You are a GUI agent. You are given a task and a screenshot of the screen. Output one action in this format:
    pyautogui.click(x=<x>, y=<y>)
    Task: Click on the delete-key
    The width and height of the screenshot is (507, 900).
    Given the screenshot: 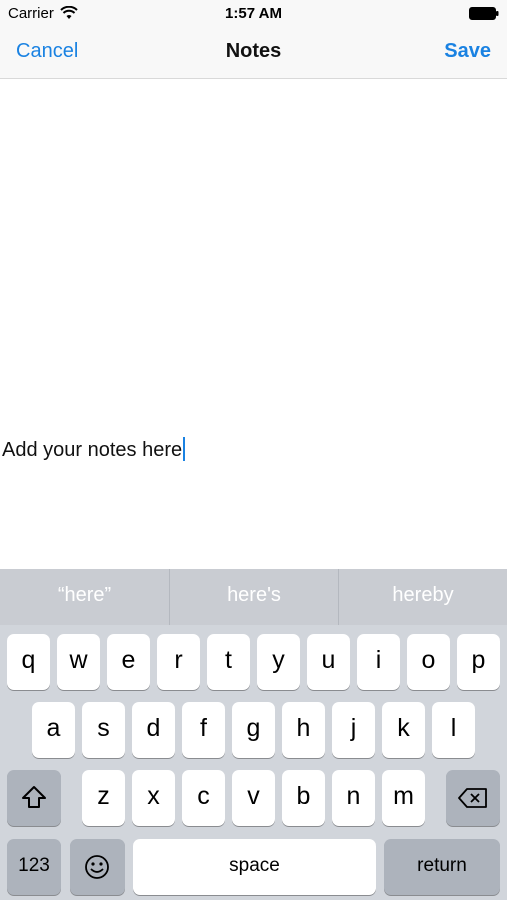 What is the action you would take?
    pyautogui.click(x=473, y=798)
    